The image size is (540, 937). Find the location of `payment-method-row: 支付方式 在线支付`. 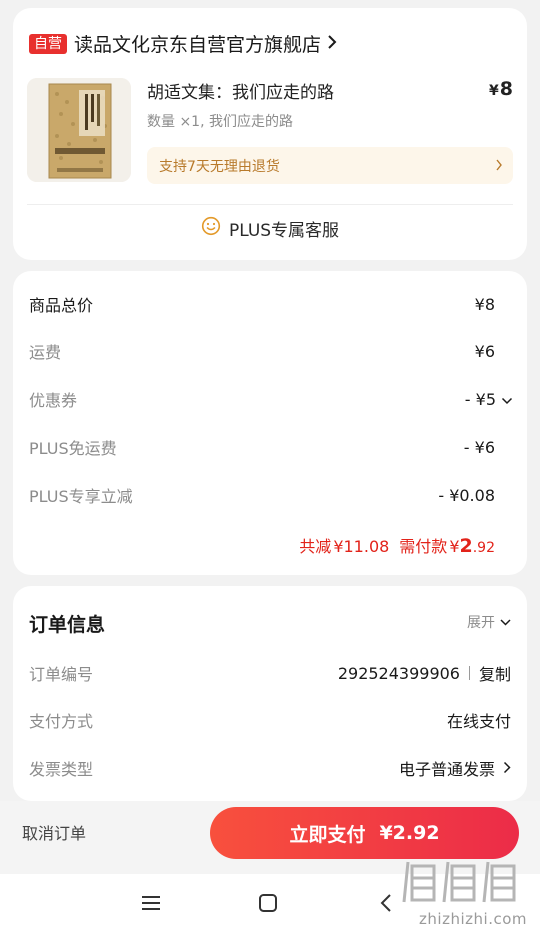

payment-method-row: 支付方式 在线支付 is located at coordinates (270, 720).